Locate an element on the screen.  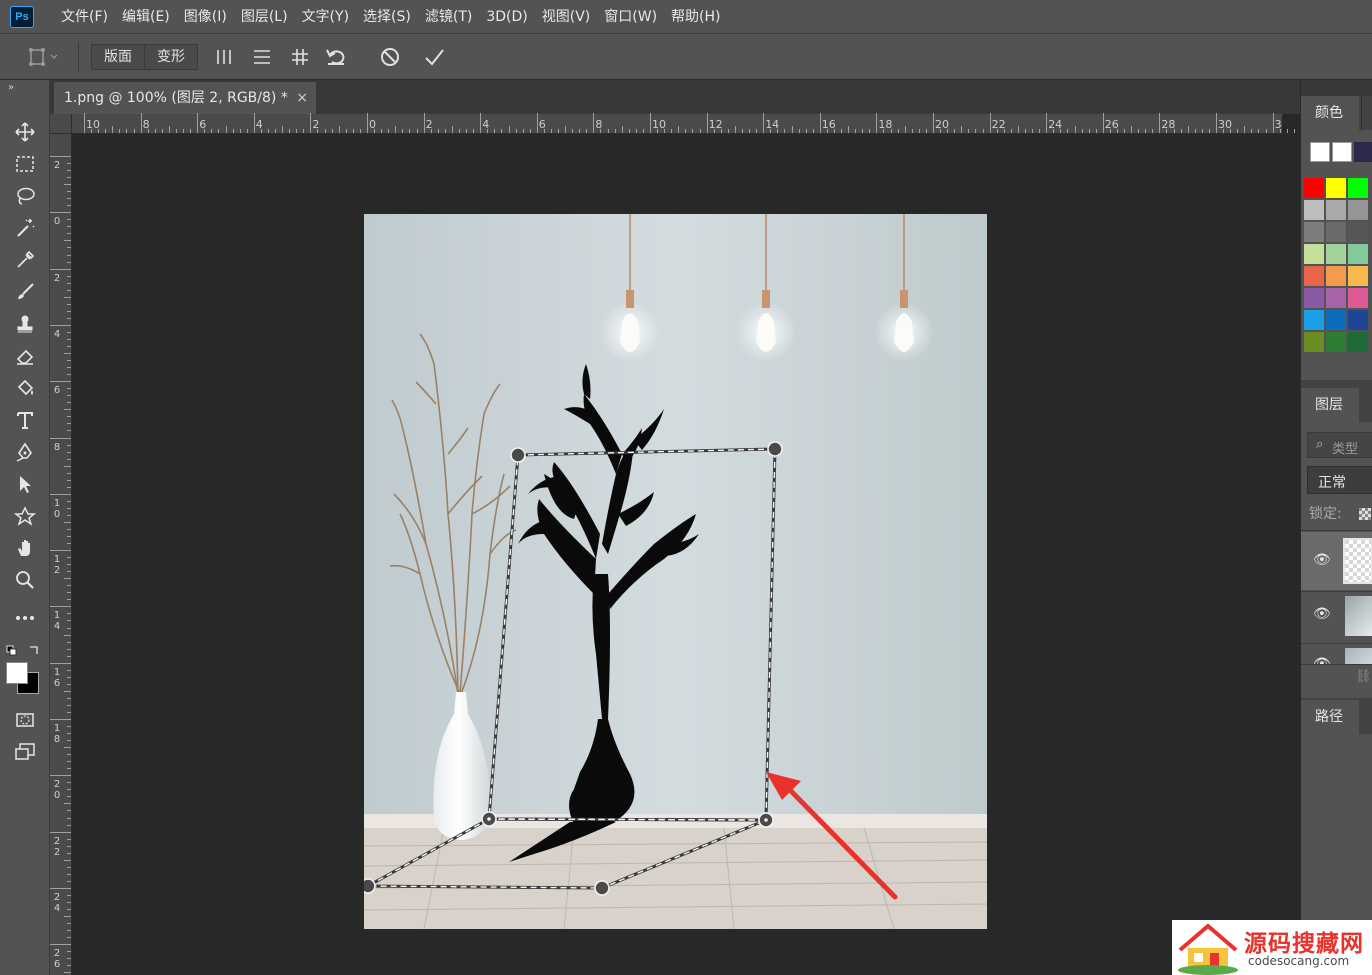
document-tab: 1.png @ 100% (图层 2, RGB/8) * × is located at coordinates (185, 98).